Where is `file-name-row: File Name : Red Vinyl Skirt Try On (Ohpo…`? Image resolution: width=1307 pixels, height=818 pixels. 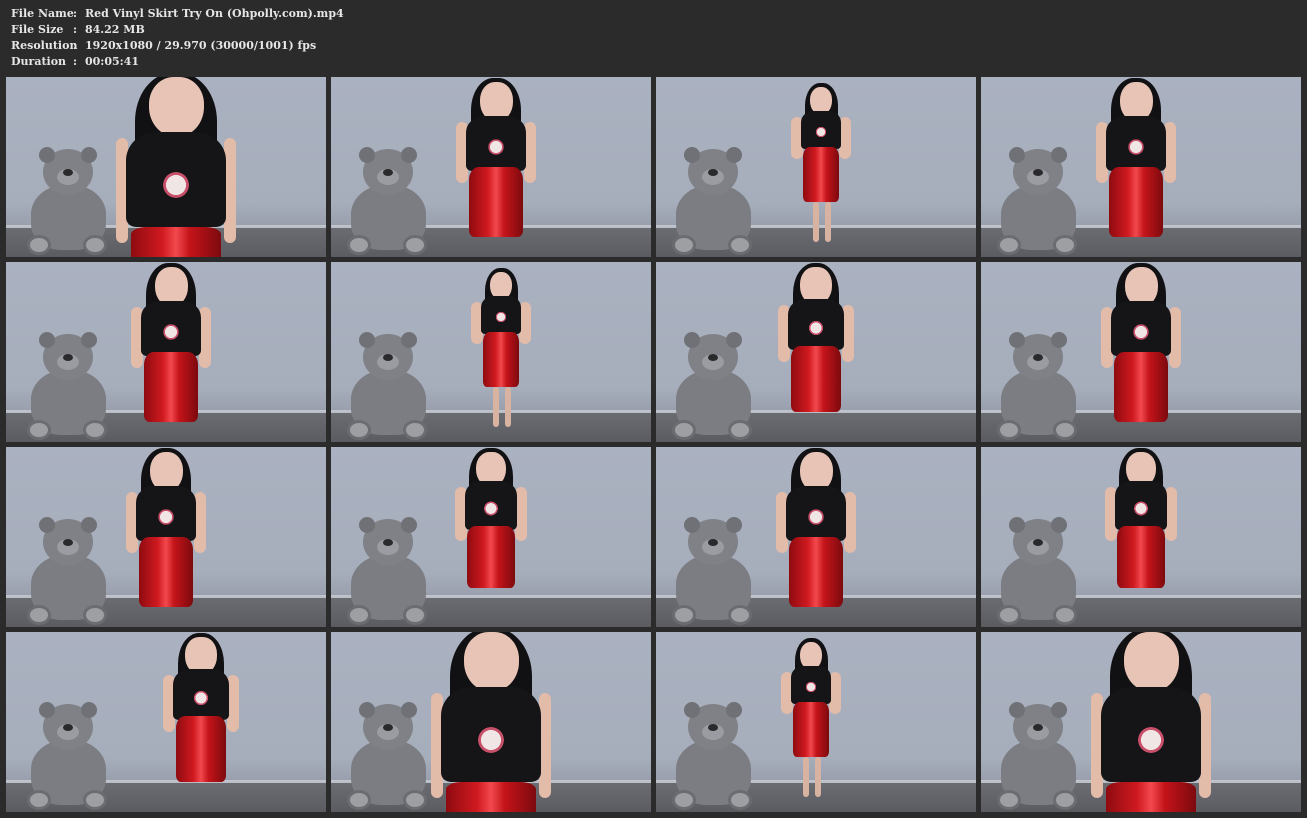
file-name-row: File Name : Red Vinyl Skirt Try On (Ohpo… is located at coordinates (177, 14).